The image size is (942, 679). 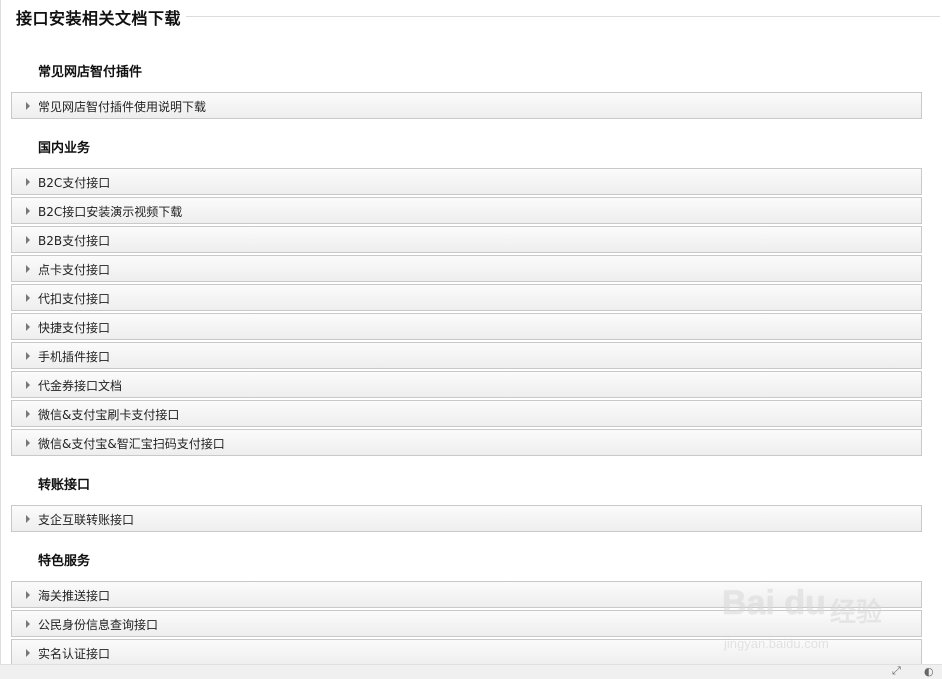 I want to click on list-item: 代扣支付接口, so click(x=466, y=297).